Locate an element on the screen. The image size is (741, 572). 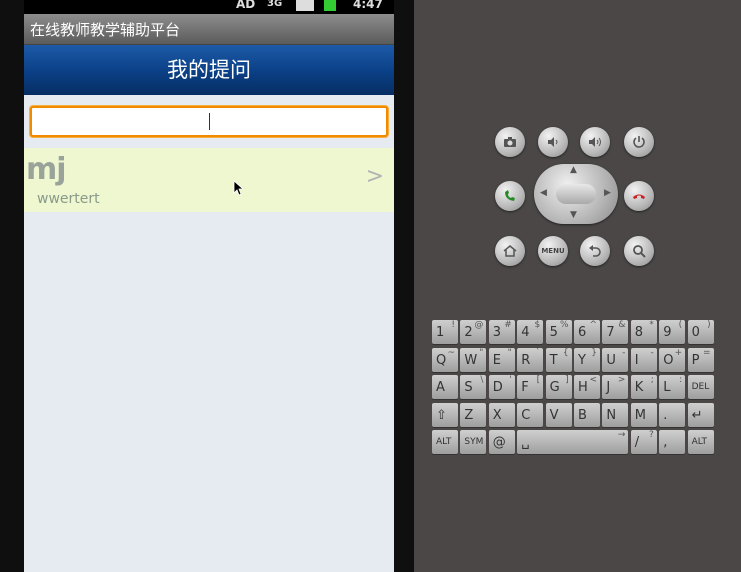
key-e: E " is located at coordinates (501, 359).